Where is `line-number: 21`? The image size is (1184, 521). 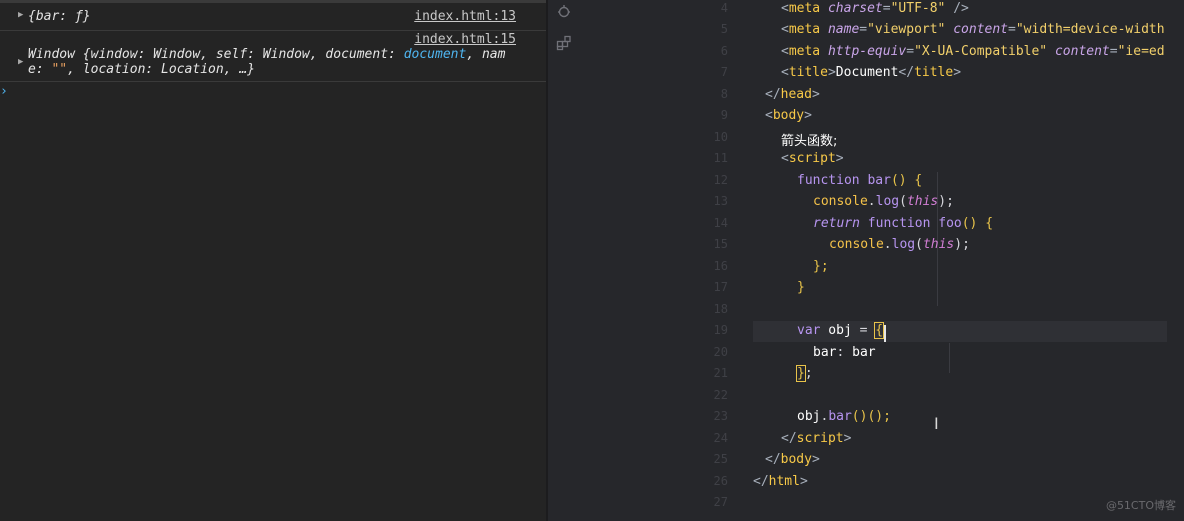
line-number: 21 is located at coordinates (720, 373).